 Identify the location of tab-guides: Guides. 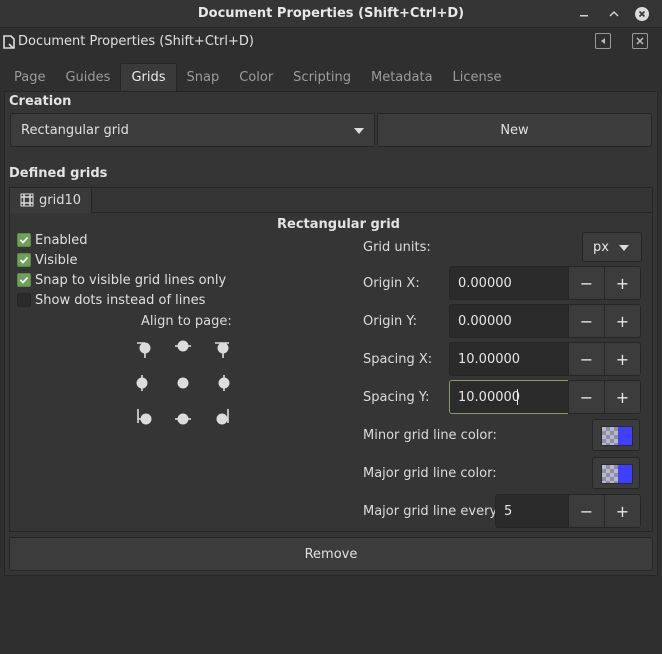
(87, 77).